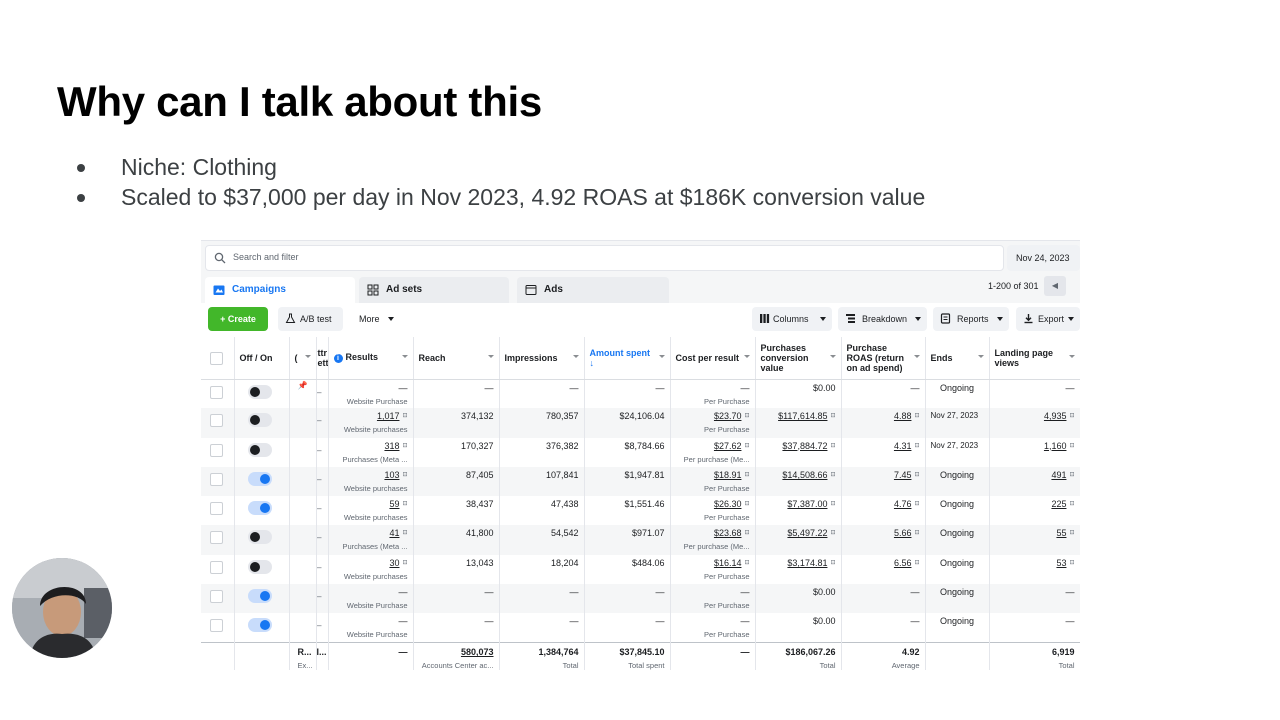 Image resolution: width=1280 pixels, height=720 pixels. What do you see at coordinates (310, 319) in the screenshot?
I see `ab-test-button: A/B test` at bounding box center [310, 319].